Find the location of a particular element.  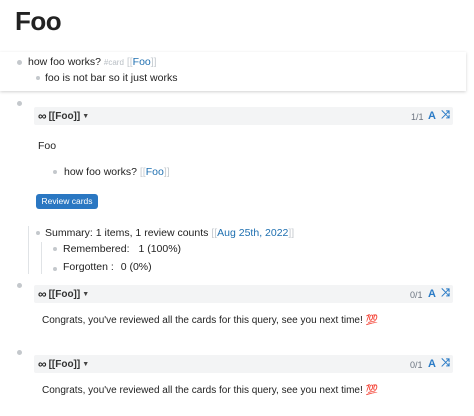

query-title-3: ∞ [[Foo]] ▼ is located at coordinates (63, 364).